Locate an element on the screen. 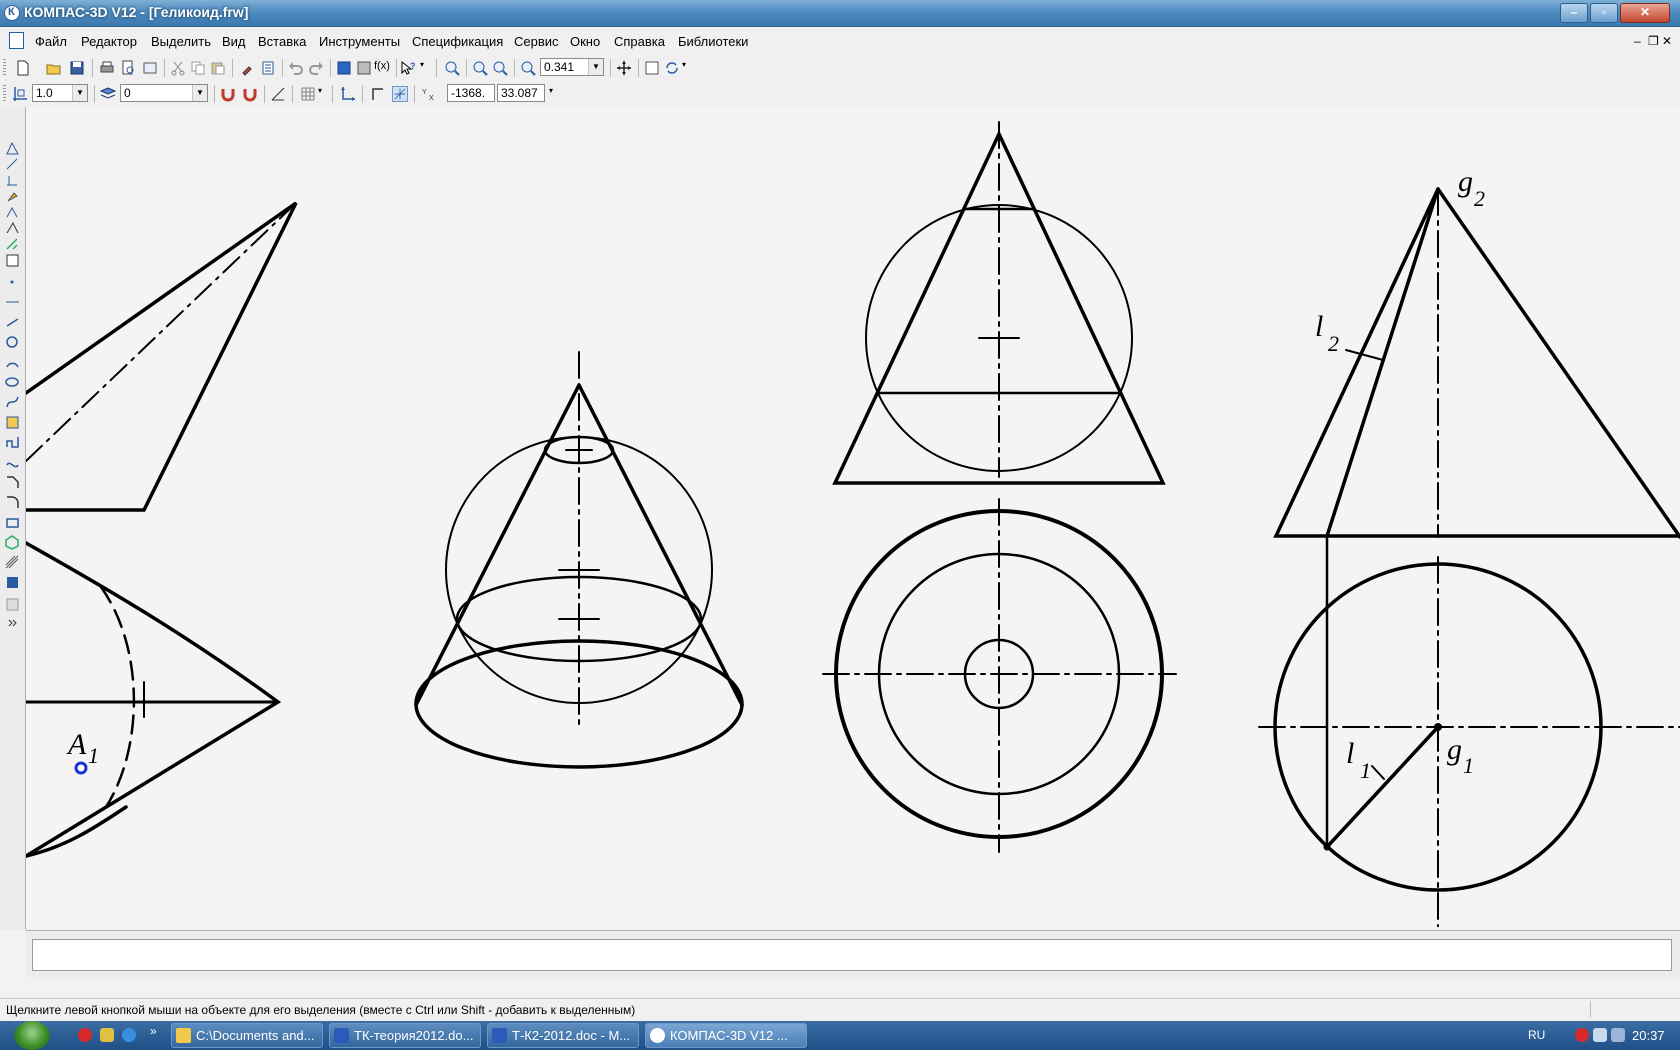 The height and width of the screenshot is (1050, 1680). paste-icon is located at coordinates (218, 68).